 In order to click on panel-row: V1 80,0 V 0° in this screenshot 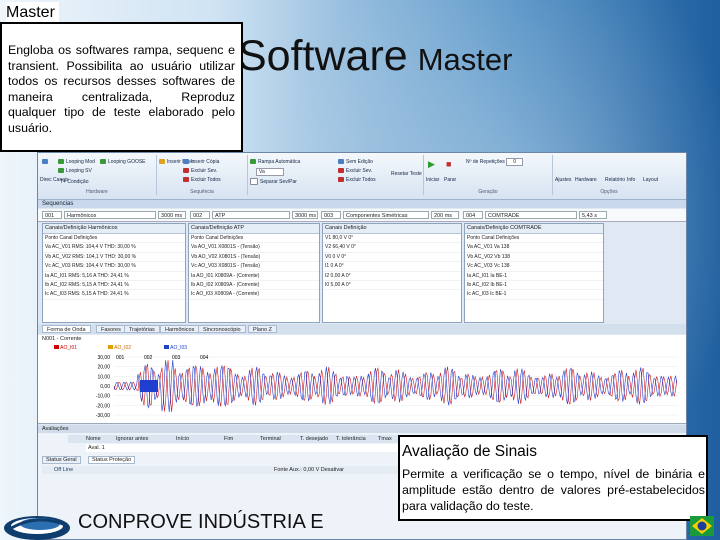, I will do `click(392, 239)`.